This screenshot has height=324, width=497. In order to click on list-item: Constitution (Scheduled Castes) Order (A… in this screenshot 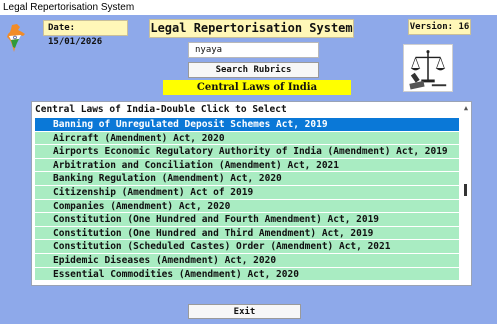, I will do `click(247, 247)`.